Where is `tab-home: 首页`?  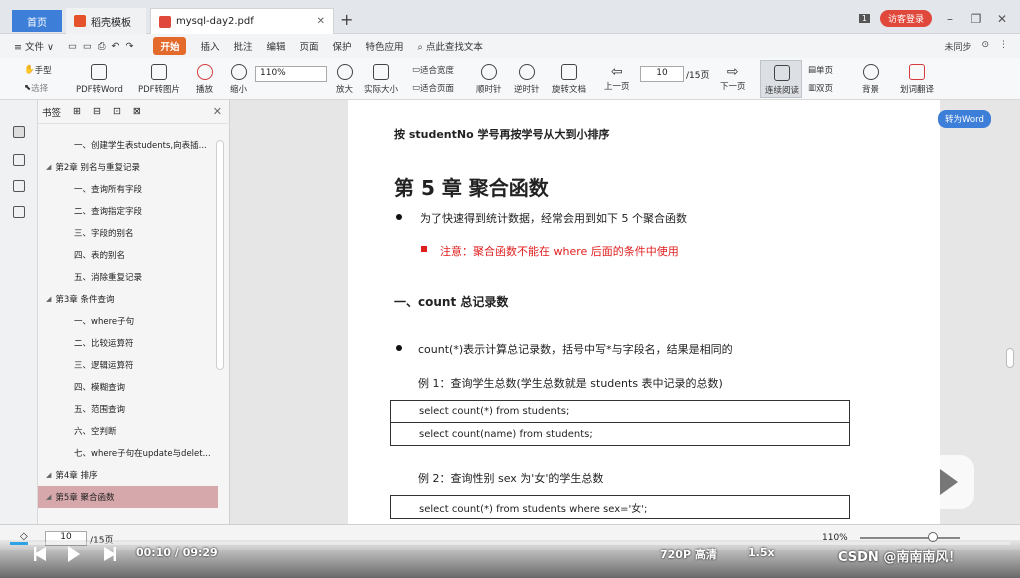 tab-home: 首页 is located at coordinates (37, 21).